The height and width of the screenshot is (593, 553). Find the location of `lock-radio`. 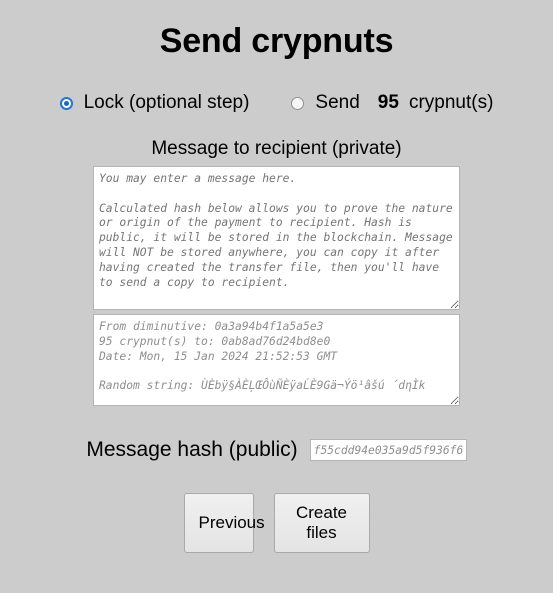

lock-radio is located at coordinates (66, 103).